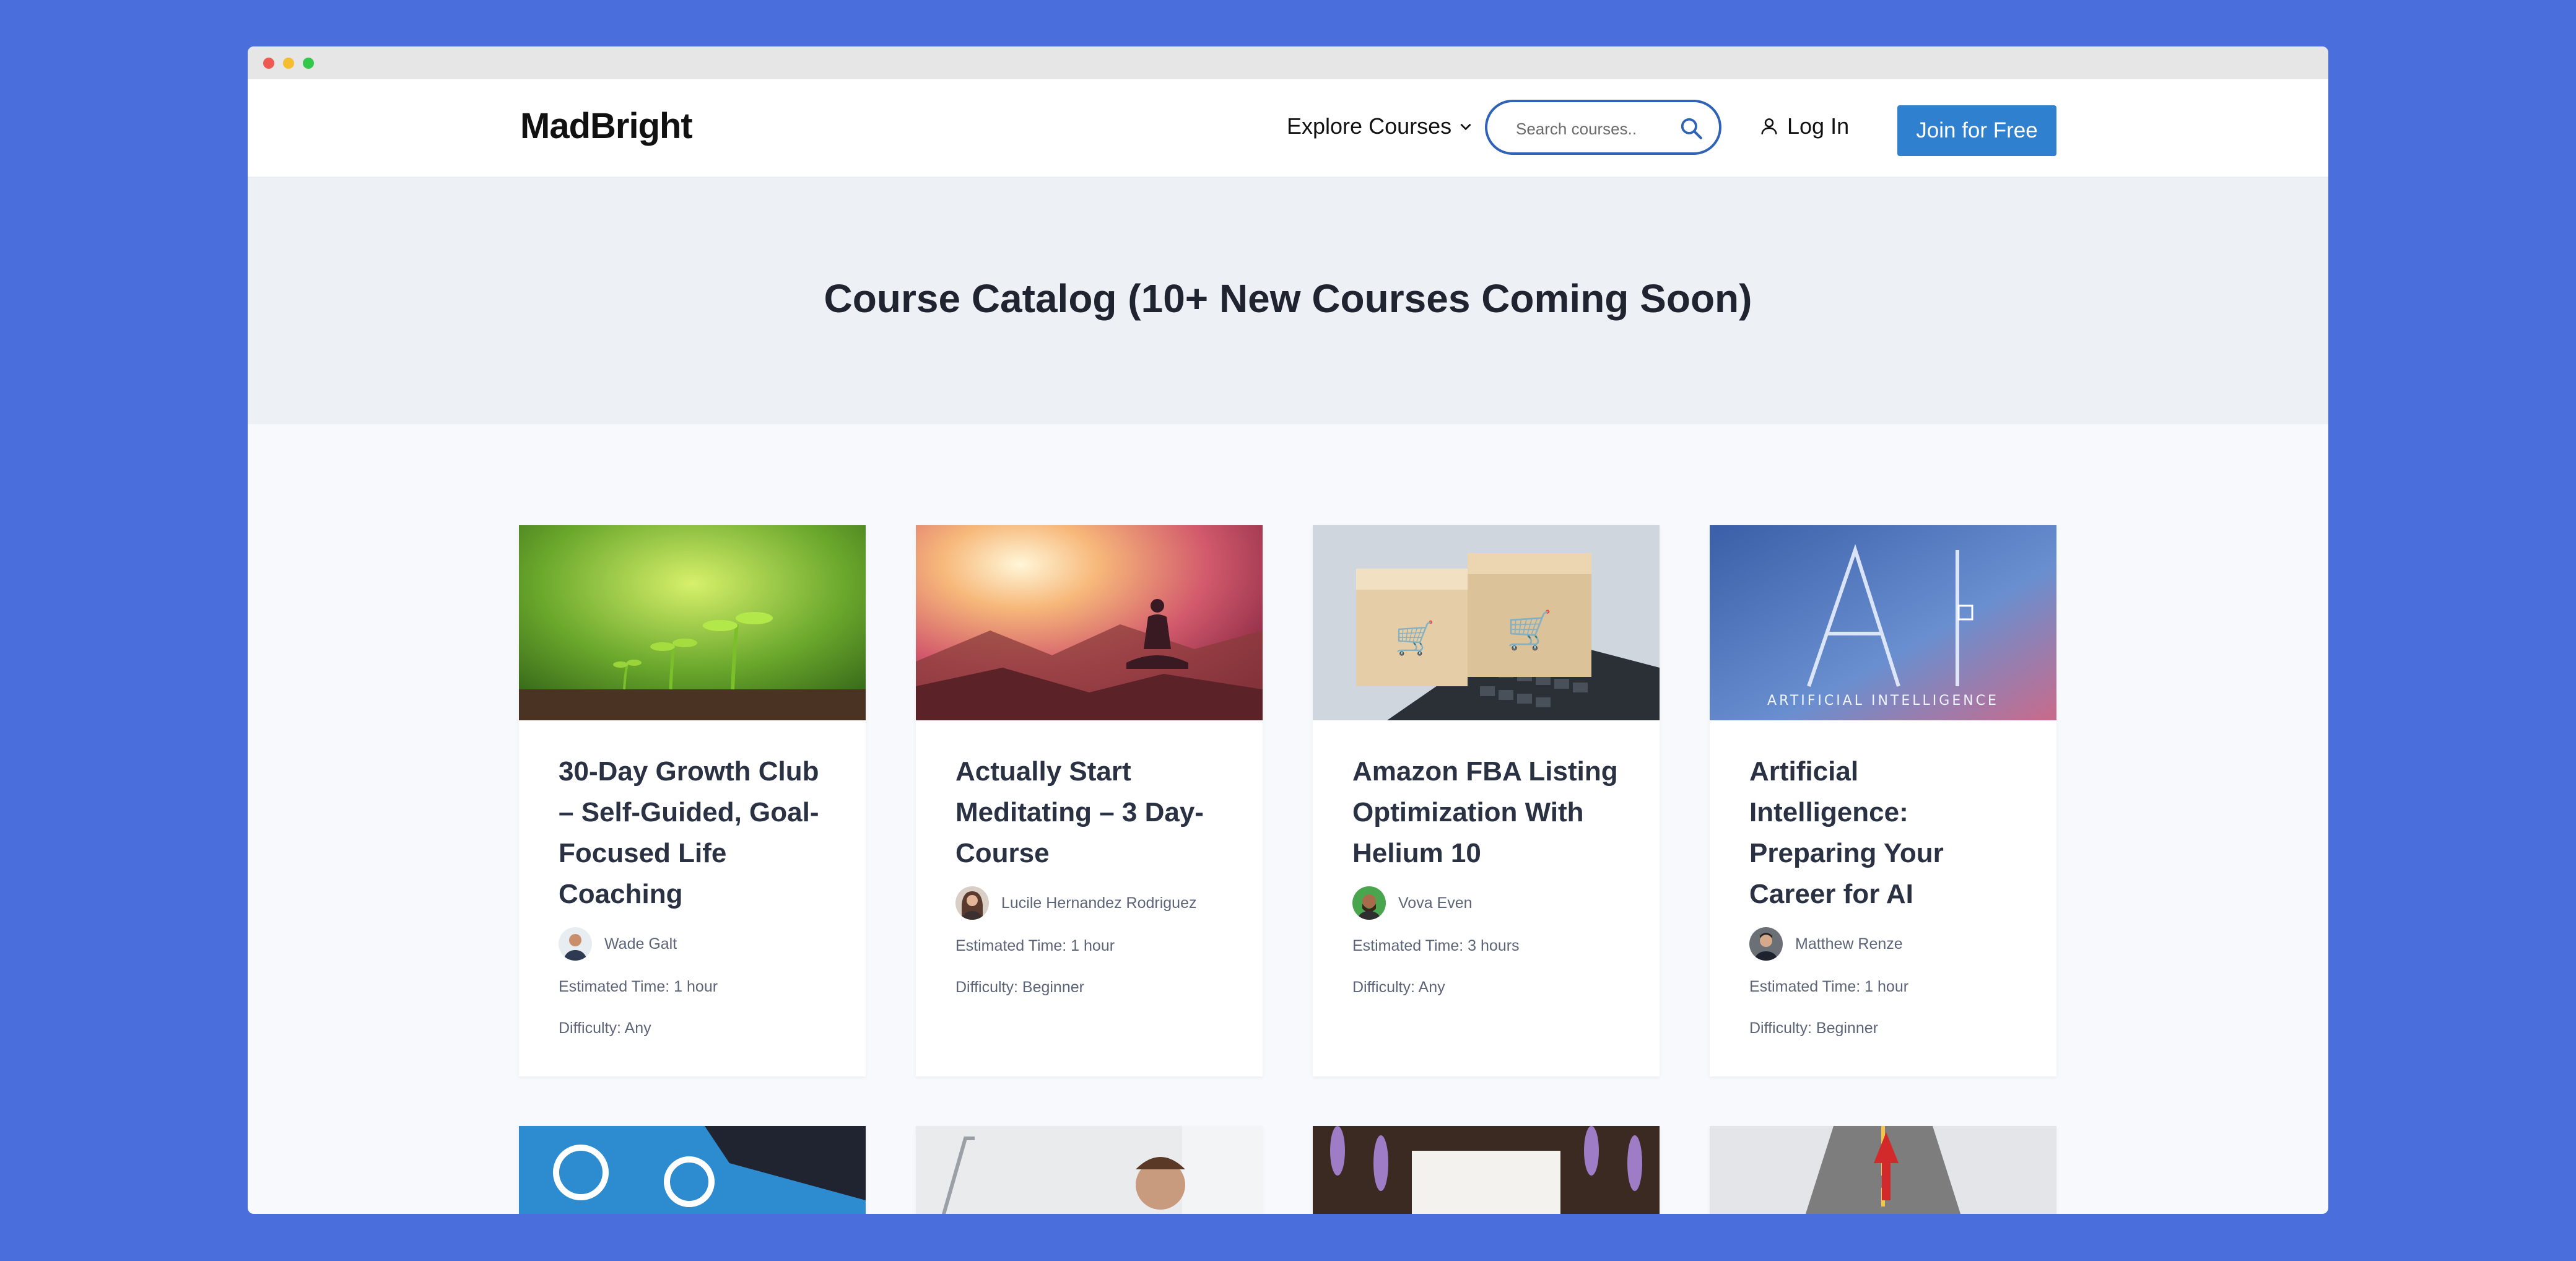  Describe the element at coordinates (1769, 126) in the screenshot. I see `user-icon` at that location.